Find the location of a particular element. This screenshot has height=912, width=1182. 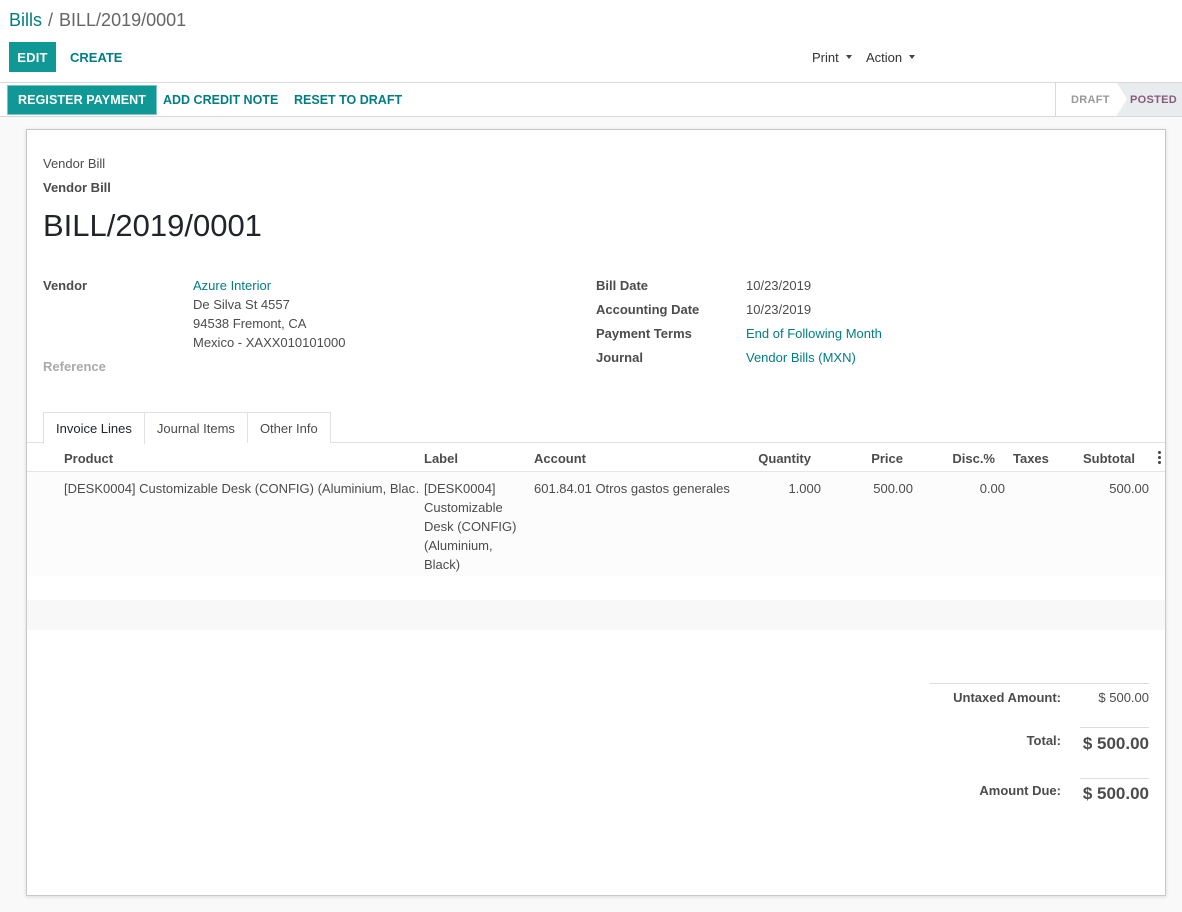

column-header-taxes: Taxes is located at coordinates (1031, 458).